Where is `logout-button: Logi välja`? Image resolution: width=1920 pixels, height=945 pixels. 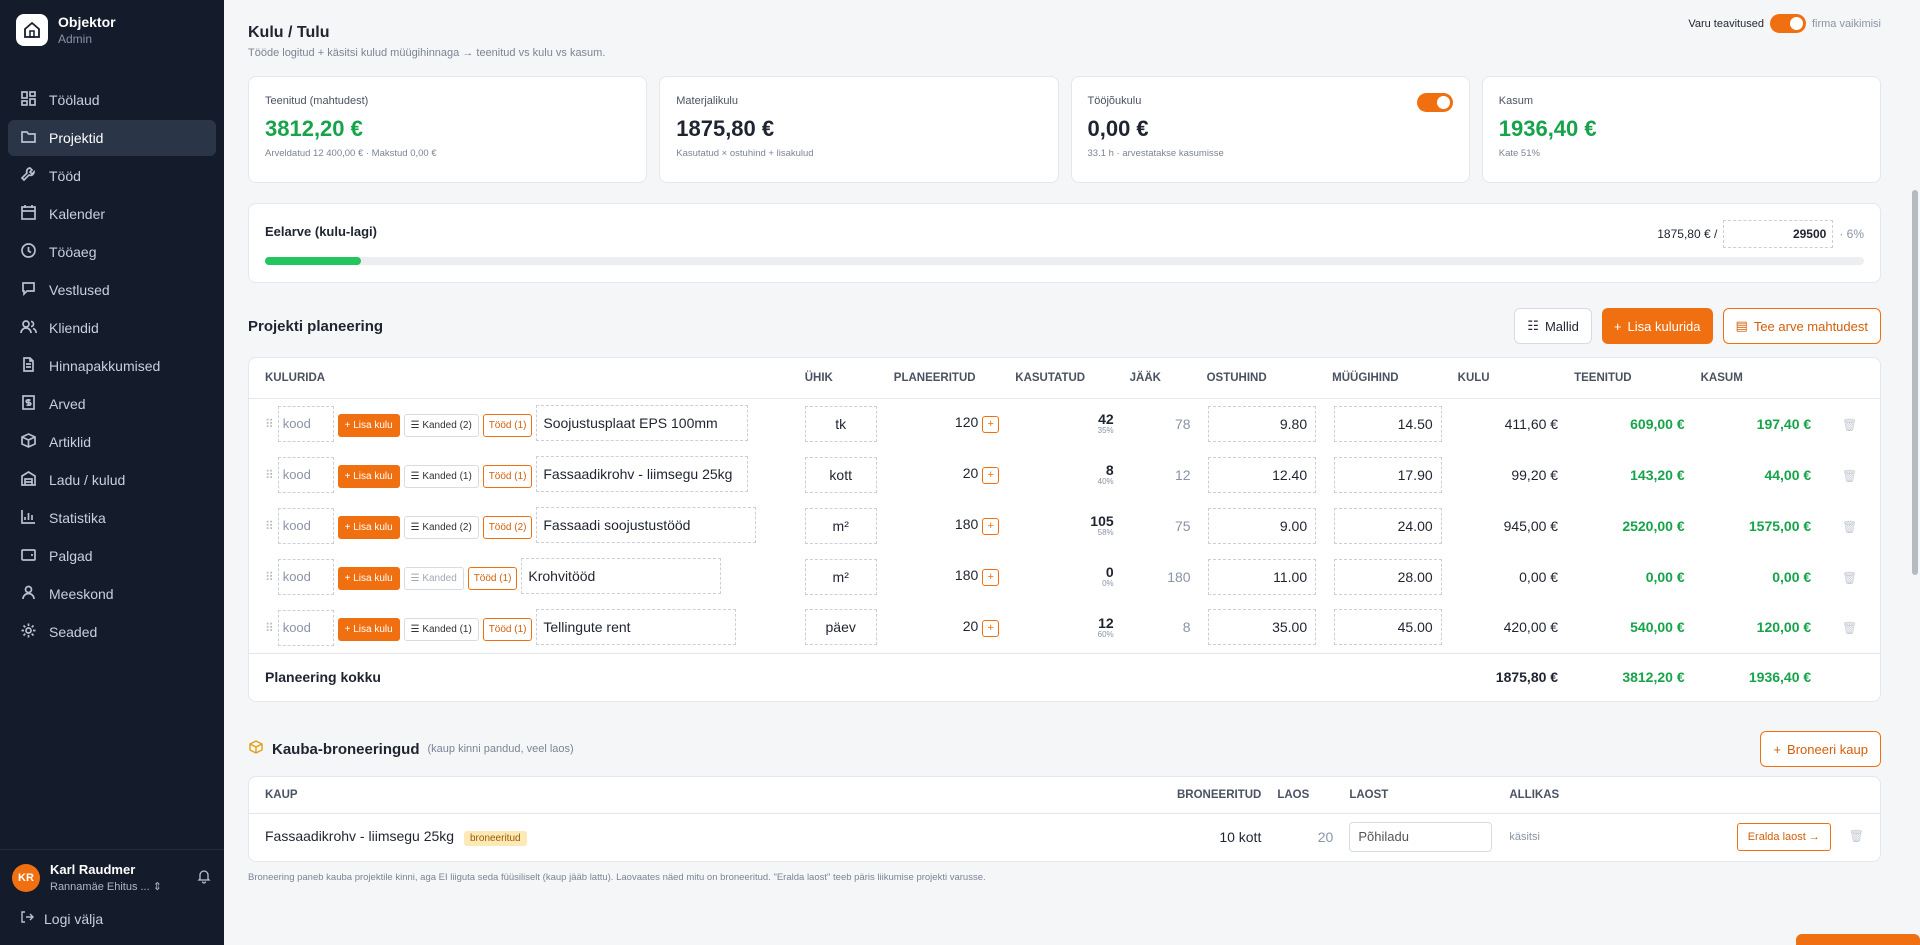 logout-button: Logi välja is located at coordinates (61, 918).